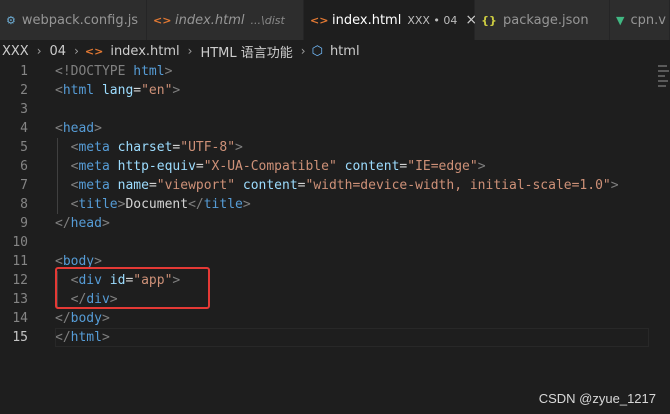 Image resolution: width=670 pixels, height=414 pixels. I want to click on tab-description: XXX • 04, so click(432, 20).